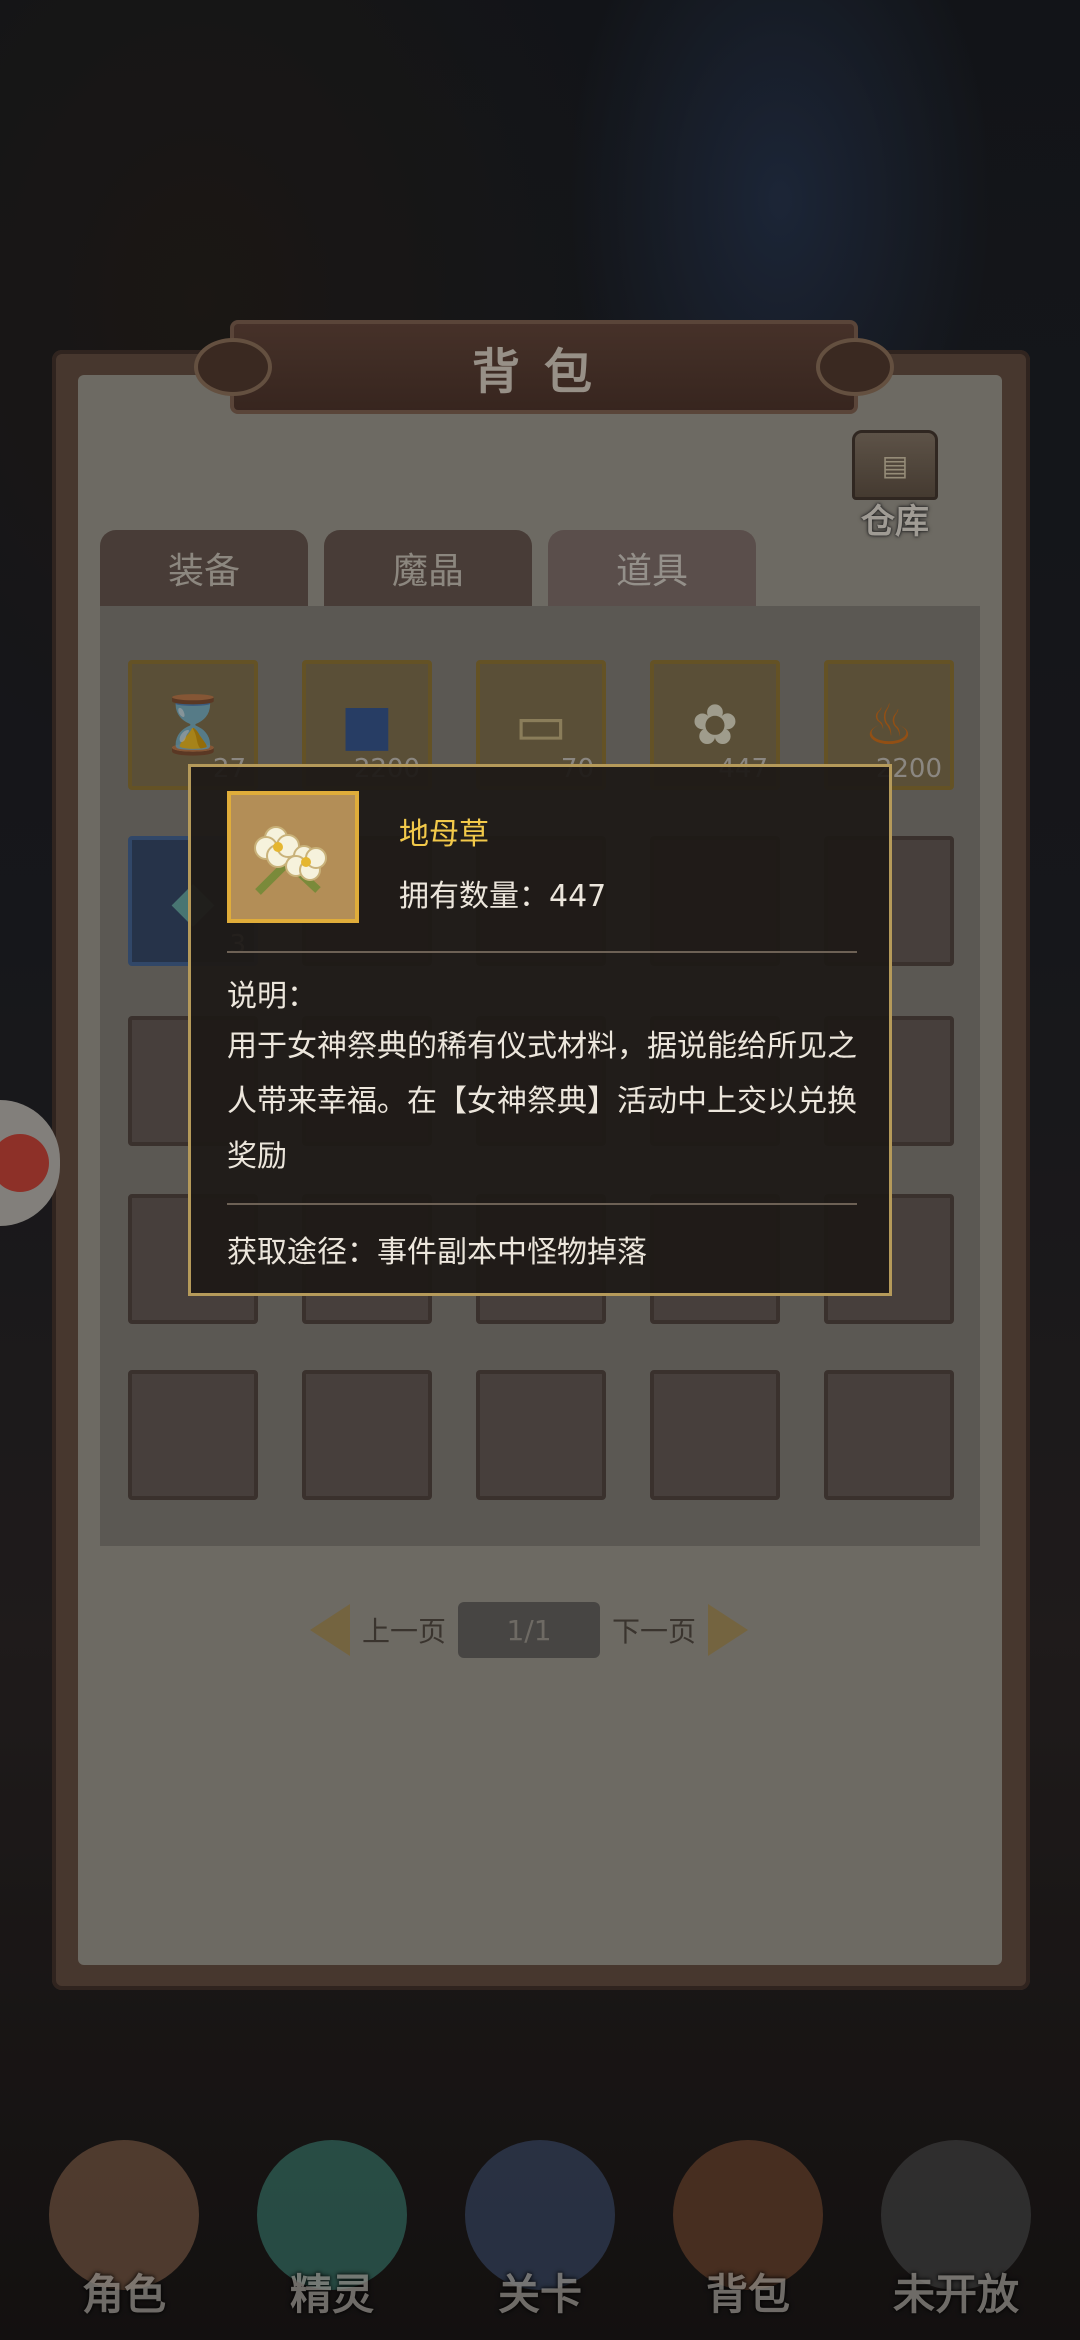 Image resolution: width=1080 pixels, height=2340 pixels. I want to click on item-icon-frame, so click(293, 857).